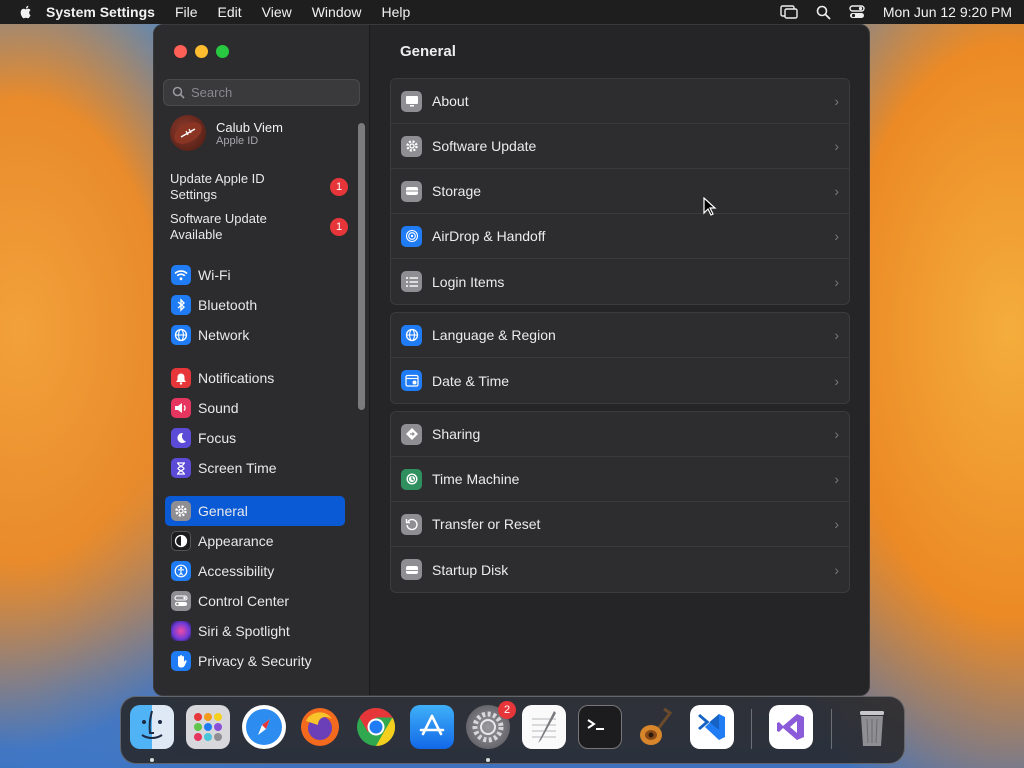 The image size is (1024, 768). I want to click on sidebar-item-appearance: Appearance, so click(255, 541).